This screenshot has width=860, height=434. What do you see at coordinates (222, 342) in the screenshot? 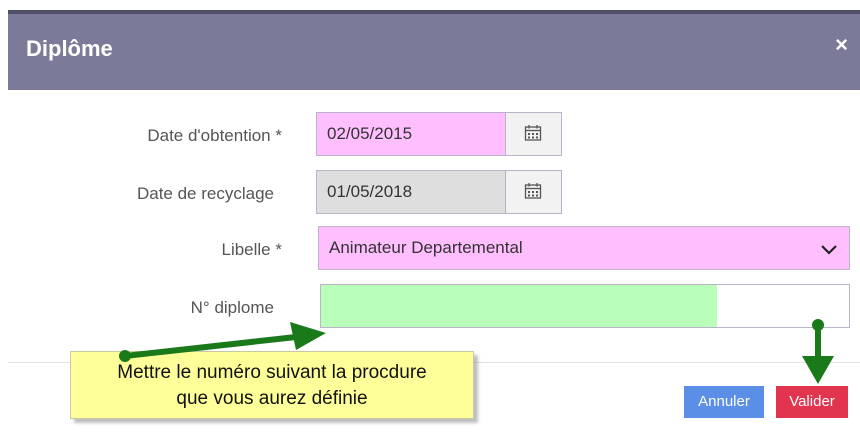
I see `arrow-to-numero-field` at bounding box center [222, 342].